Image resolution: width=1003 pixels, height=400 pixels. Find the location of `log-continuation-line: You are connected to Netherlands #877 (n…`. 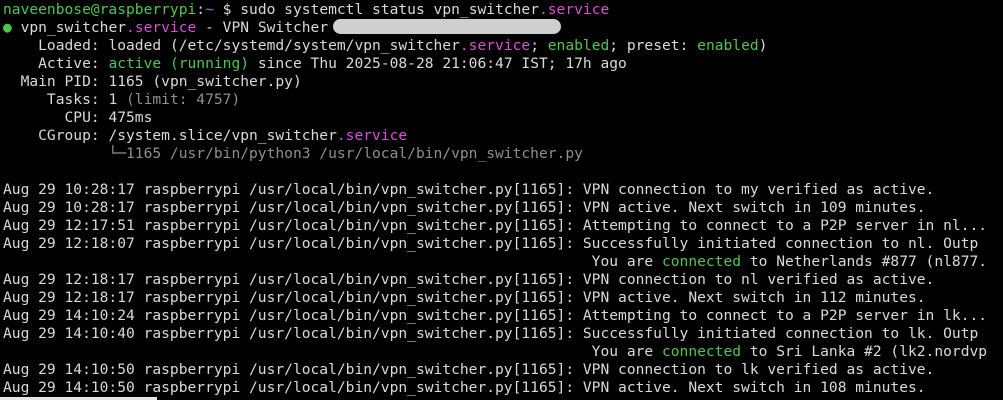

log-continuation-line: You are connected to Netherlands #877 (n… is located at coordinates (501, 262).